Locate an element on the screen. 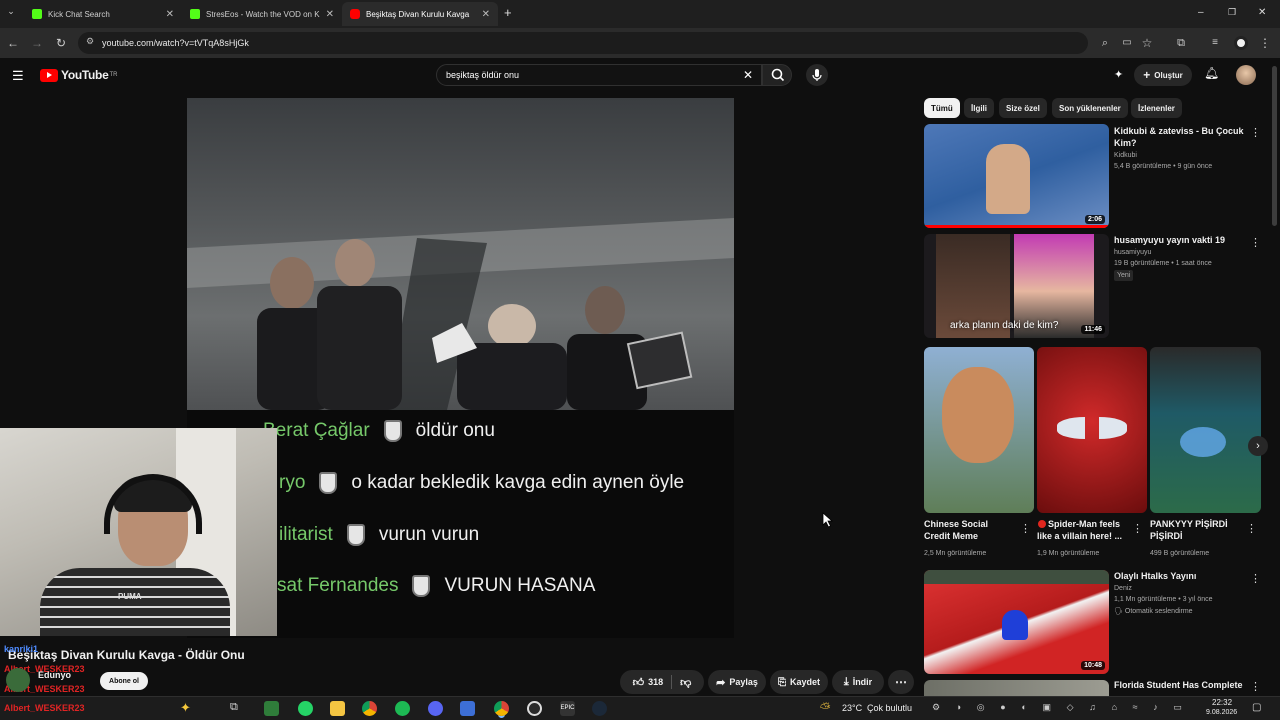 This screenshot has height=720, width=1280. recommended-channel: Deniz is located at coordinates (1123, 588).